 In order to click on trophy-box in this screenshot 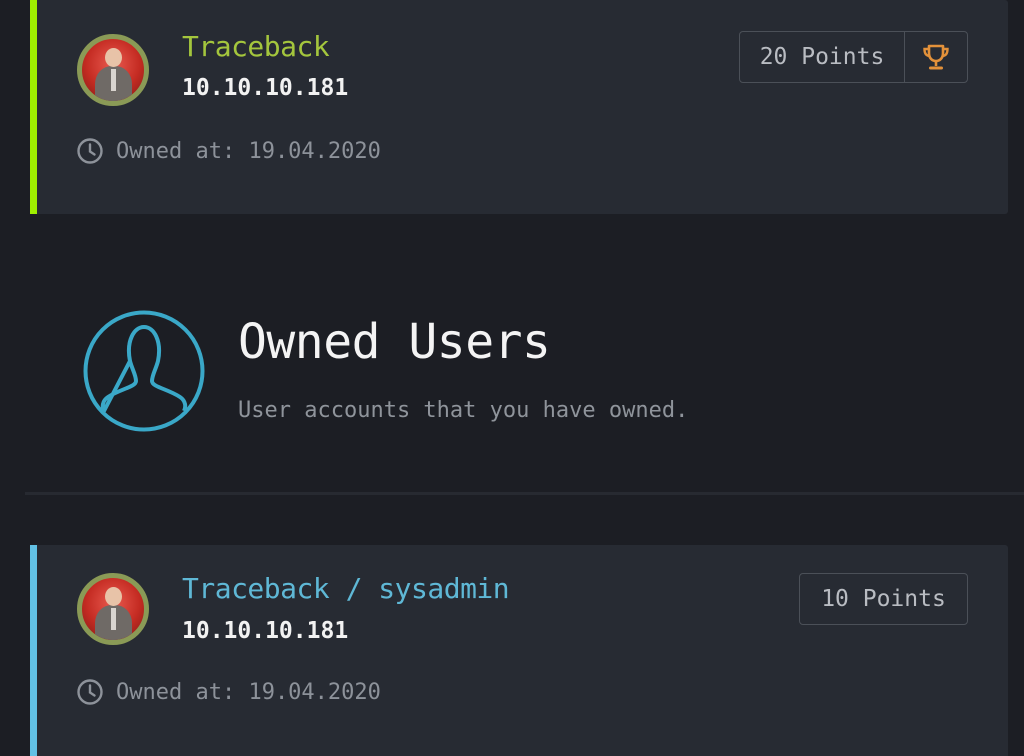, I will do `click(935, 57)`.